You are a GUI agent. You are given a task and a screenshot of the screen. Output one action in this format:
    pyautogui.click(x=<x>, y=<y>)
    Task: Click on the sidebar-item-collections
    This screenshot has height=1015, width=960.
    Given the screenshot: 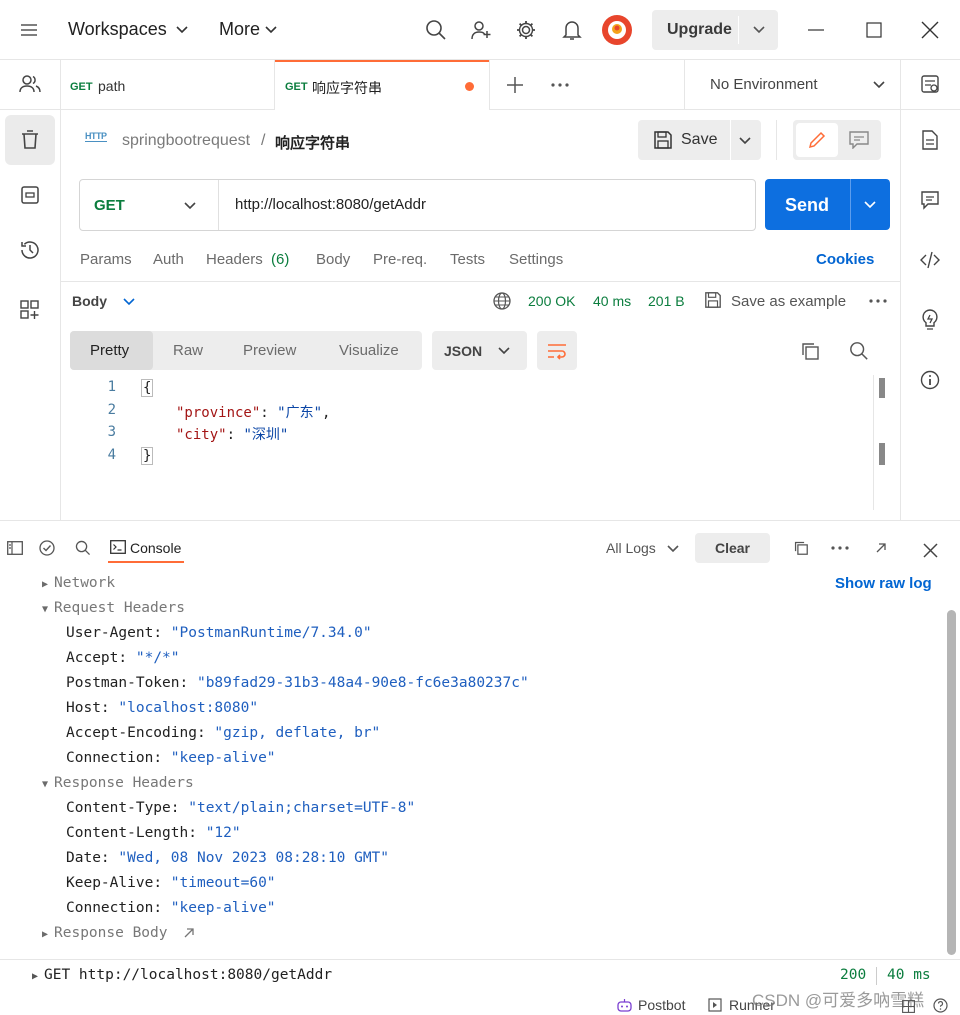 What is the action you would take?
    pyautogui.click(x=30, y=140)
    